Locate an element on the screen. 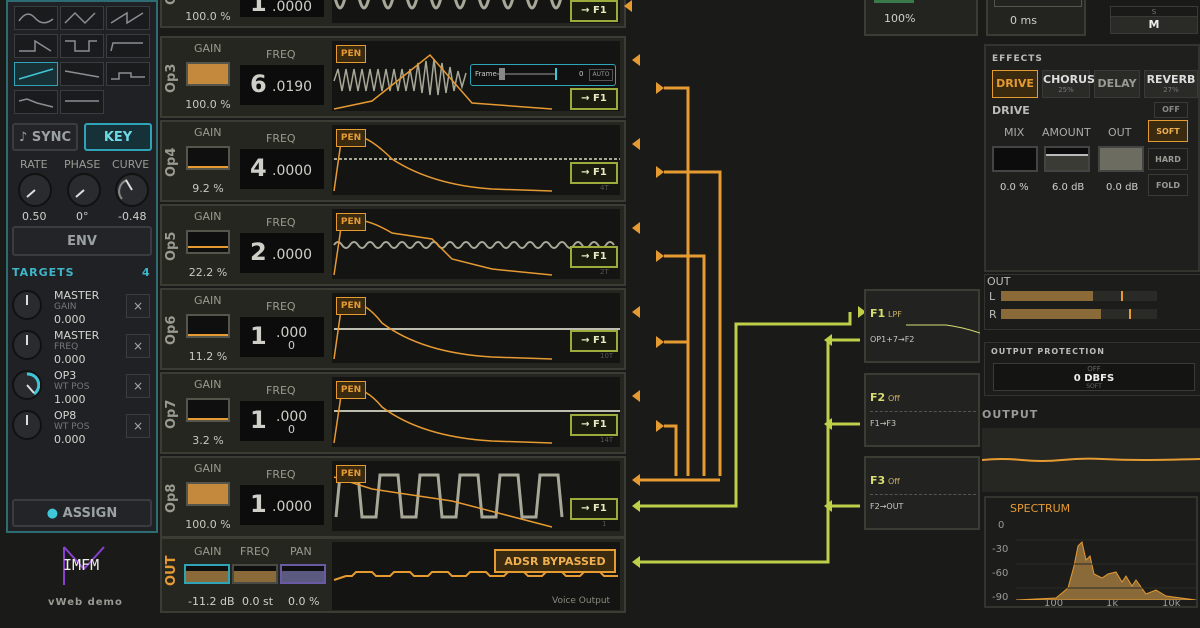  operator-8: Op8 GAIN FREQ 100.0 % 1 .0000 PEN → F1 1 is located at coordinates (393, 497).